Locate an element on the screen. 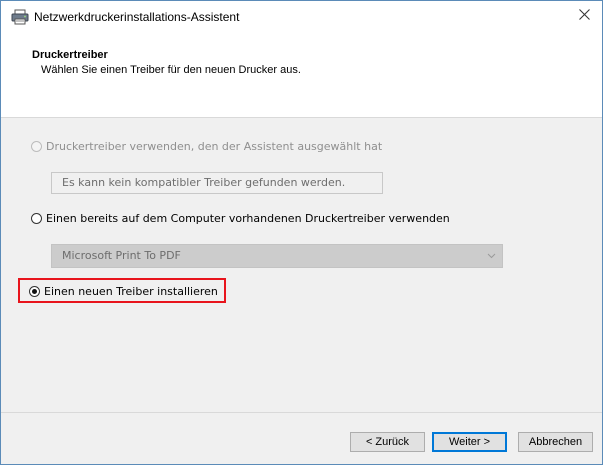 This screenshot has height=465, width=603. window-title: Netzwerkdruckerinstallations-Assistent is located at coordinates (137, 17).